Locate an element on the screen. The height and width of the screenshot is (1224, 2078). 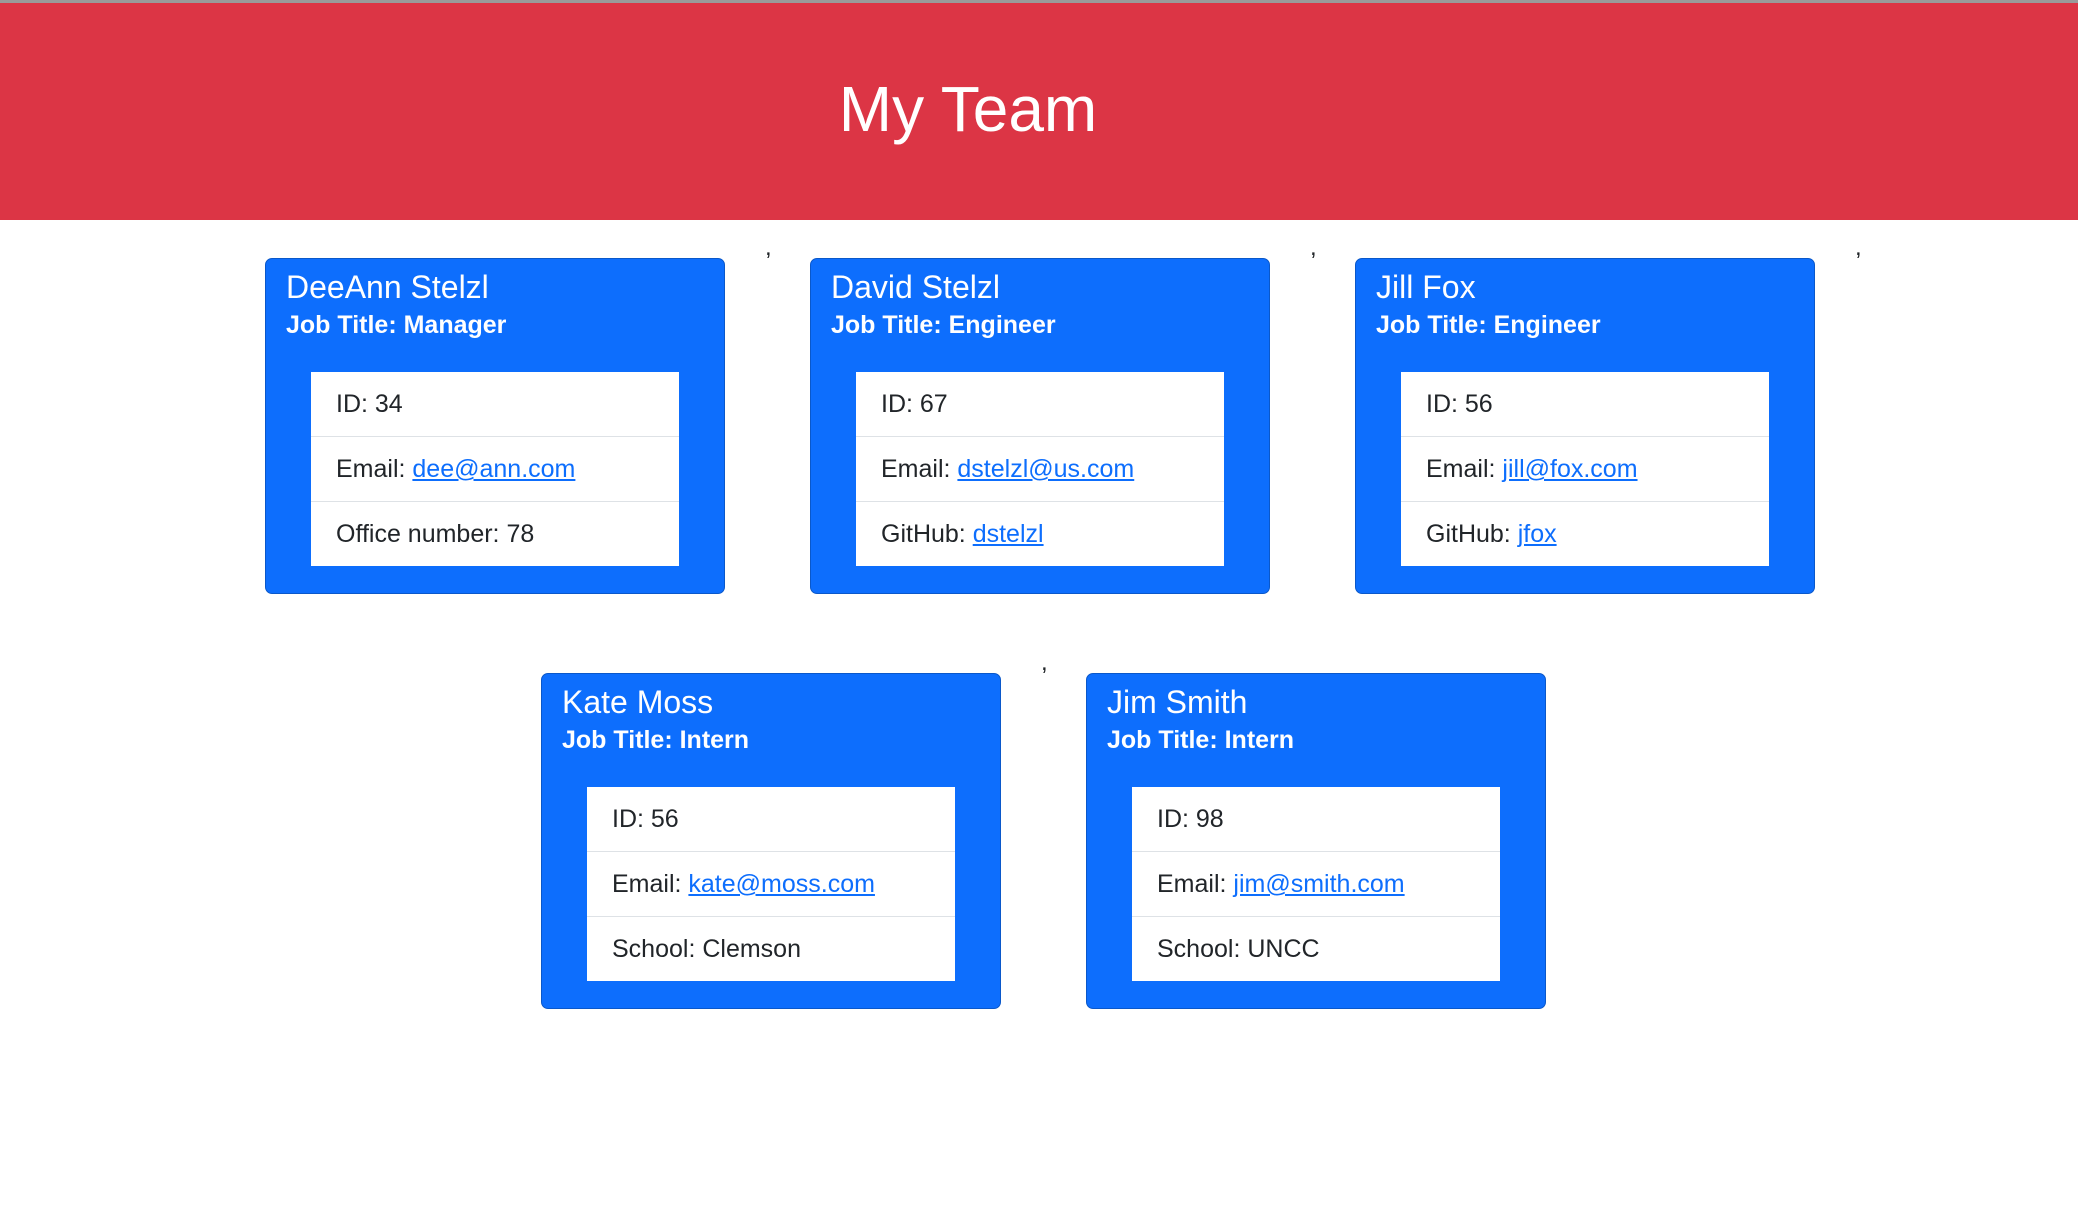
employee-email: Email: jim@smith.com is located at coordinates (1316, 884).